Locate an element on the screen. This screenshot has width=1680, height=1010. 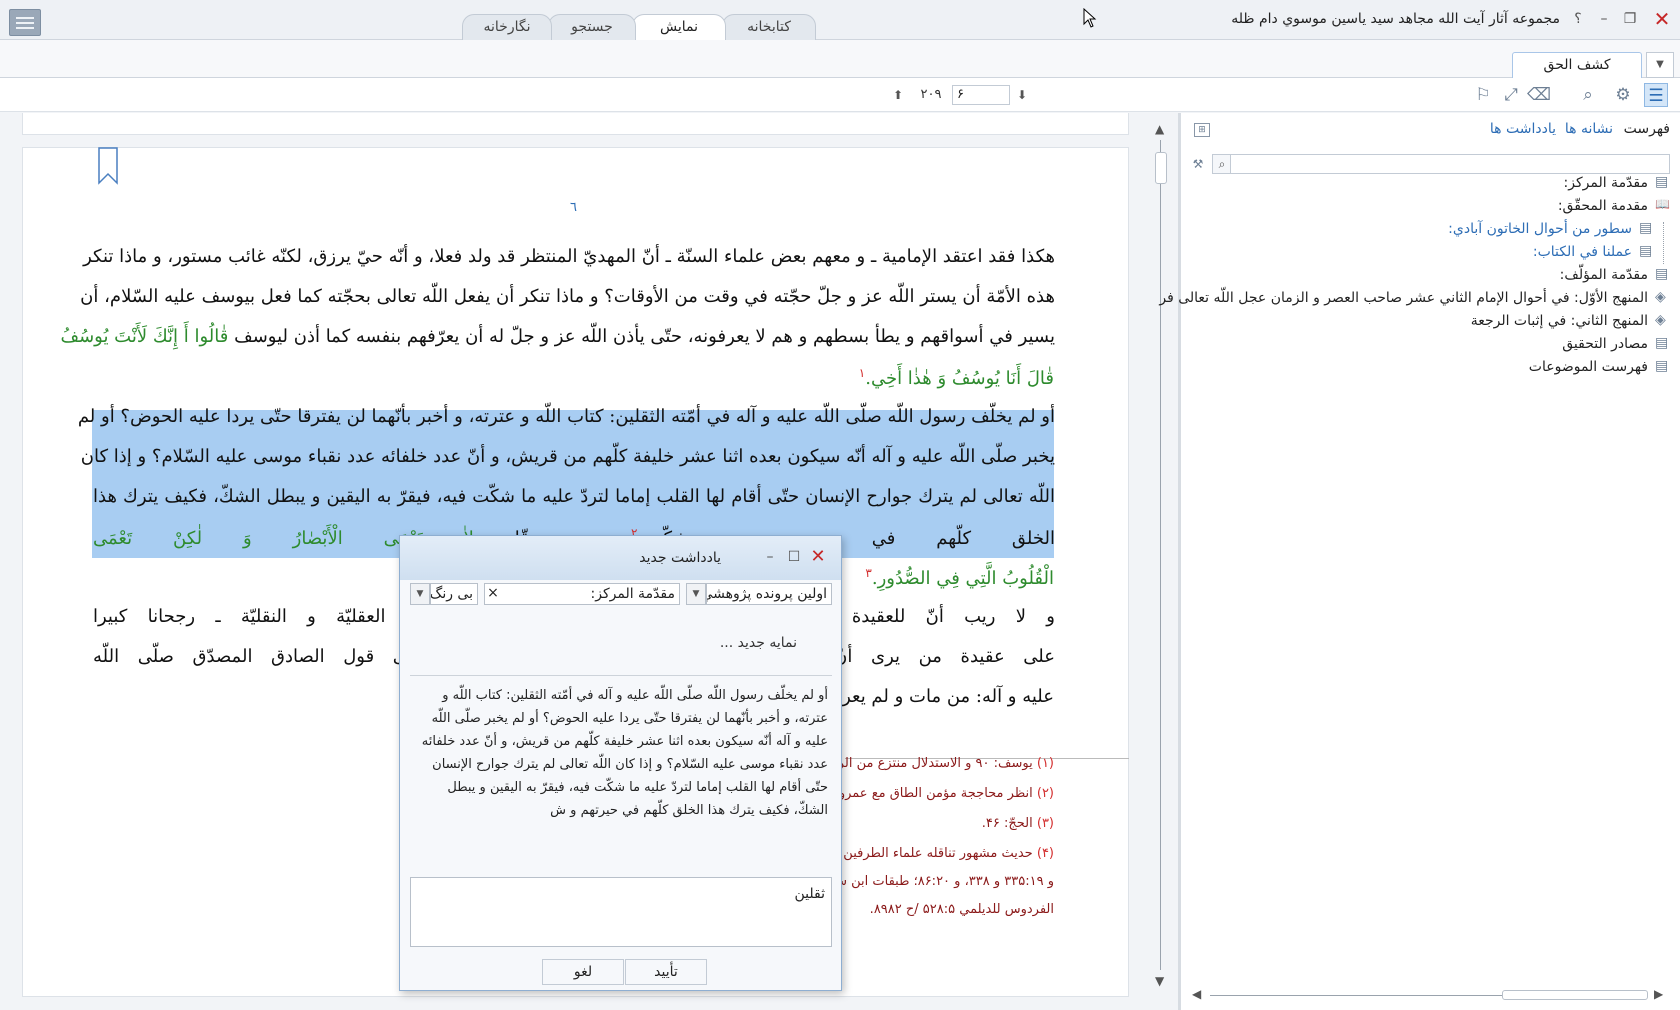
text-line: الْقُلُوبُ الَّتِي فِي الصُّدُورِ.٣ is located at coordinates (959, 577).